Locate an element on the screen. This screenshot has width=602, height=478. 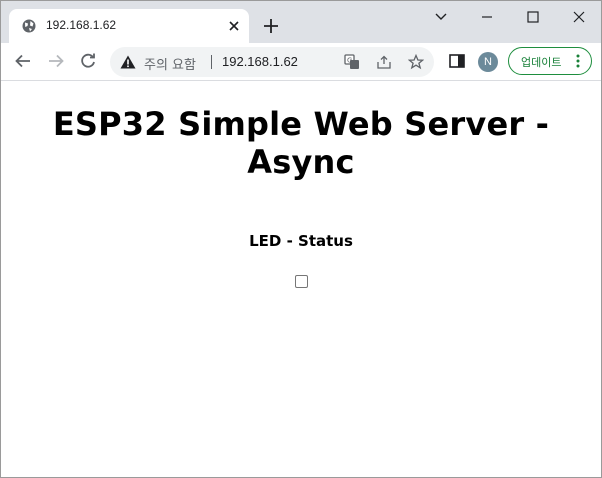
reload-icon is located at coordinates (88, 61).